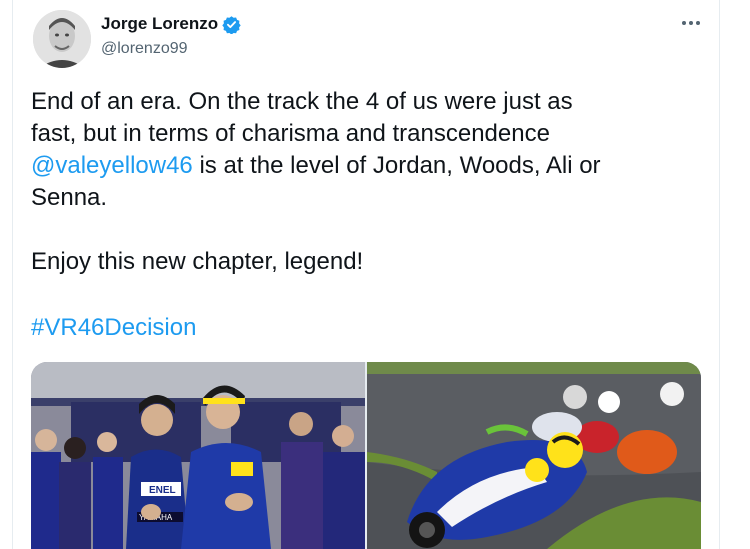 This screenshot has height=549, width=750. What do you see at coordinates (159, 24) in the screenshot?
I see `author-name: Jorge Lorenzo` at bounding box center [159, 24].